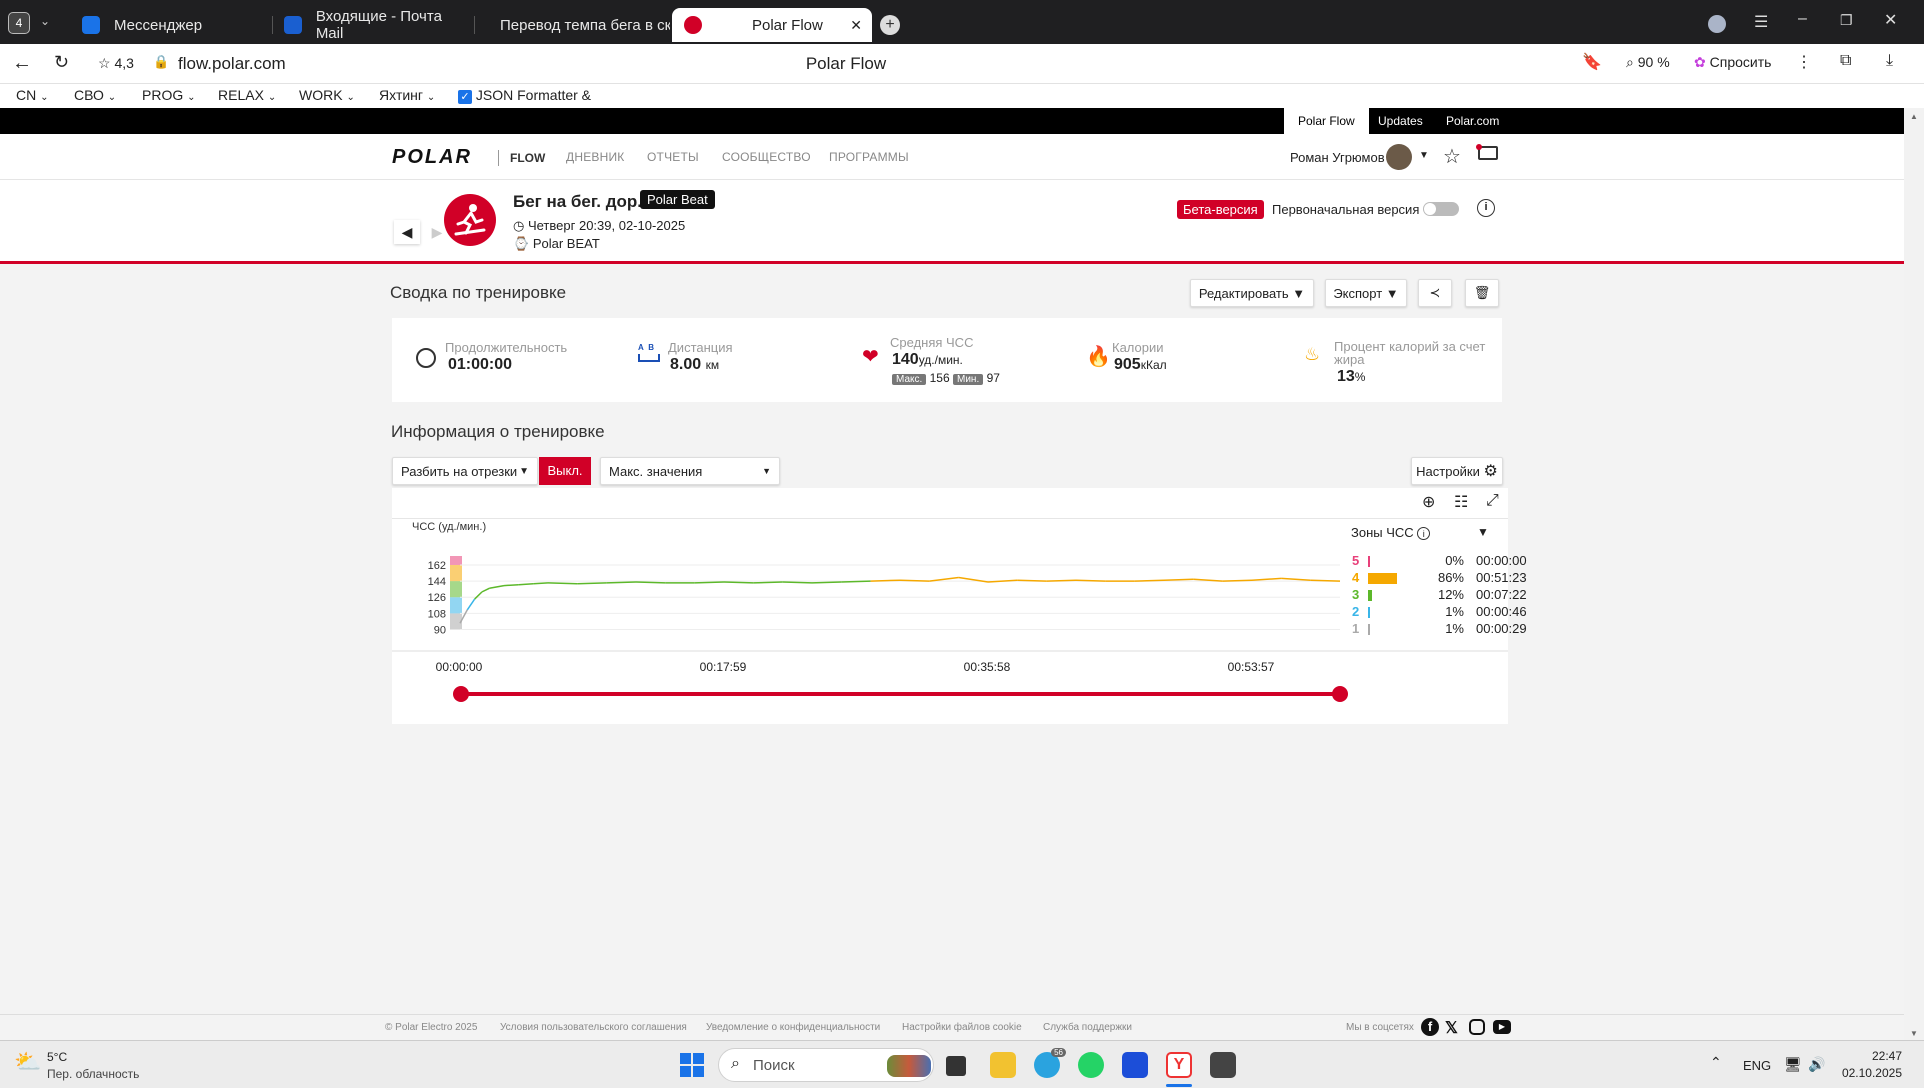 The width and height of the screenshot is (1924, 1088). What do you see at coordinates (1804, 62) in the screenshot?
I see `more-icon: ⋮` at bounding box center [1804, 62].